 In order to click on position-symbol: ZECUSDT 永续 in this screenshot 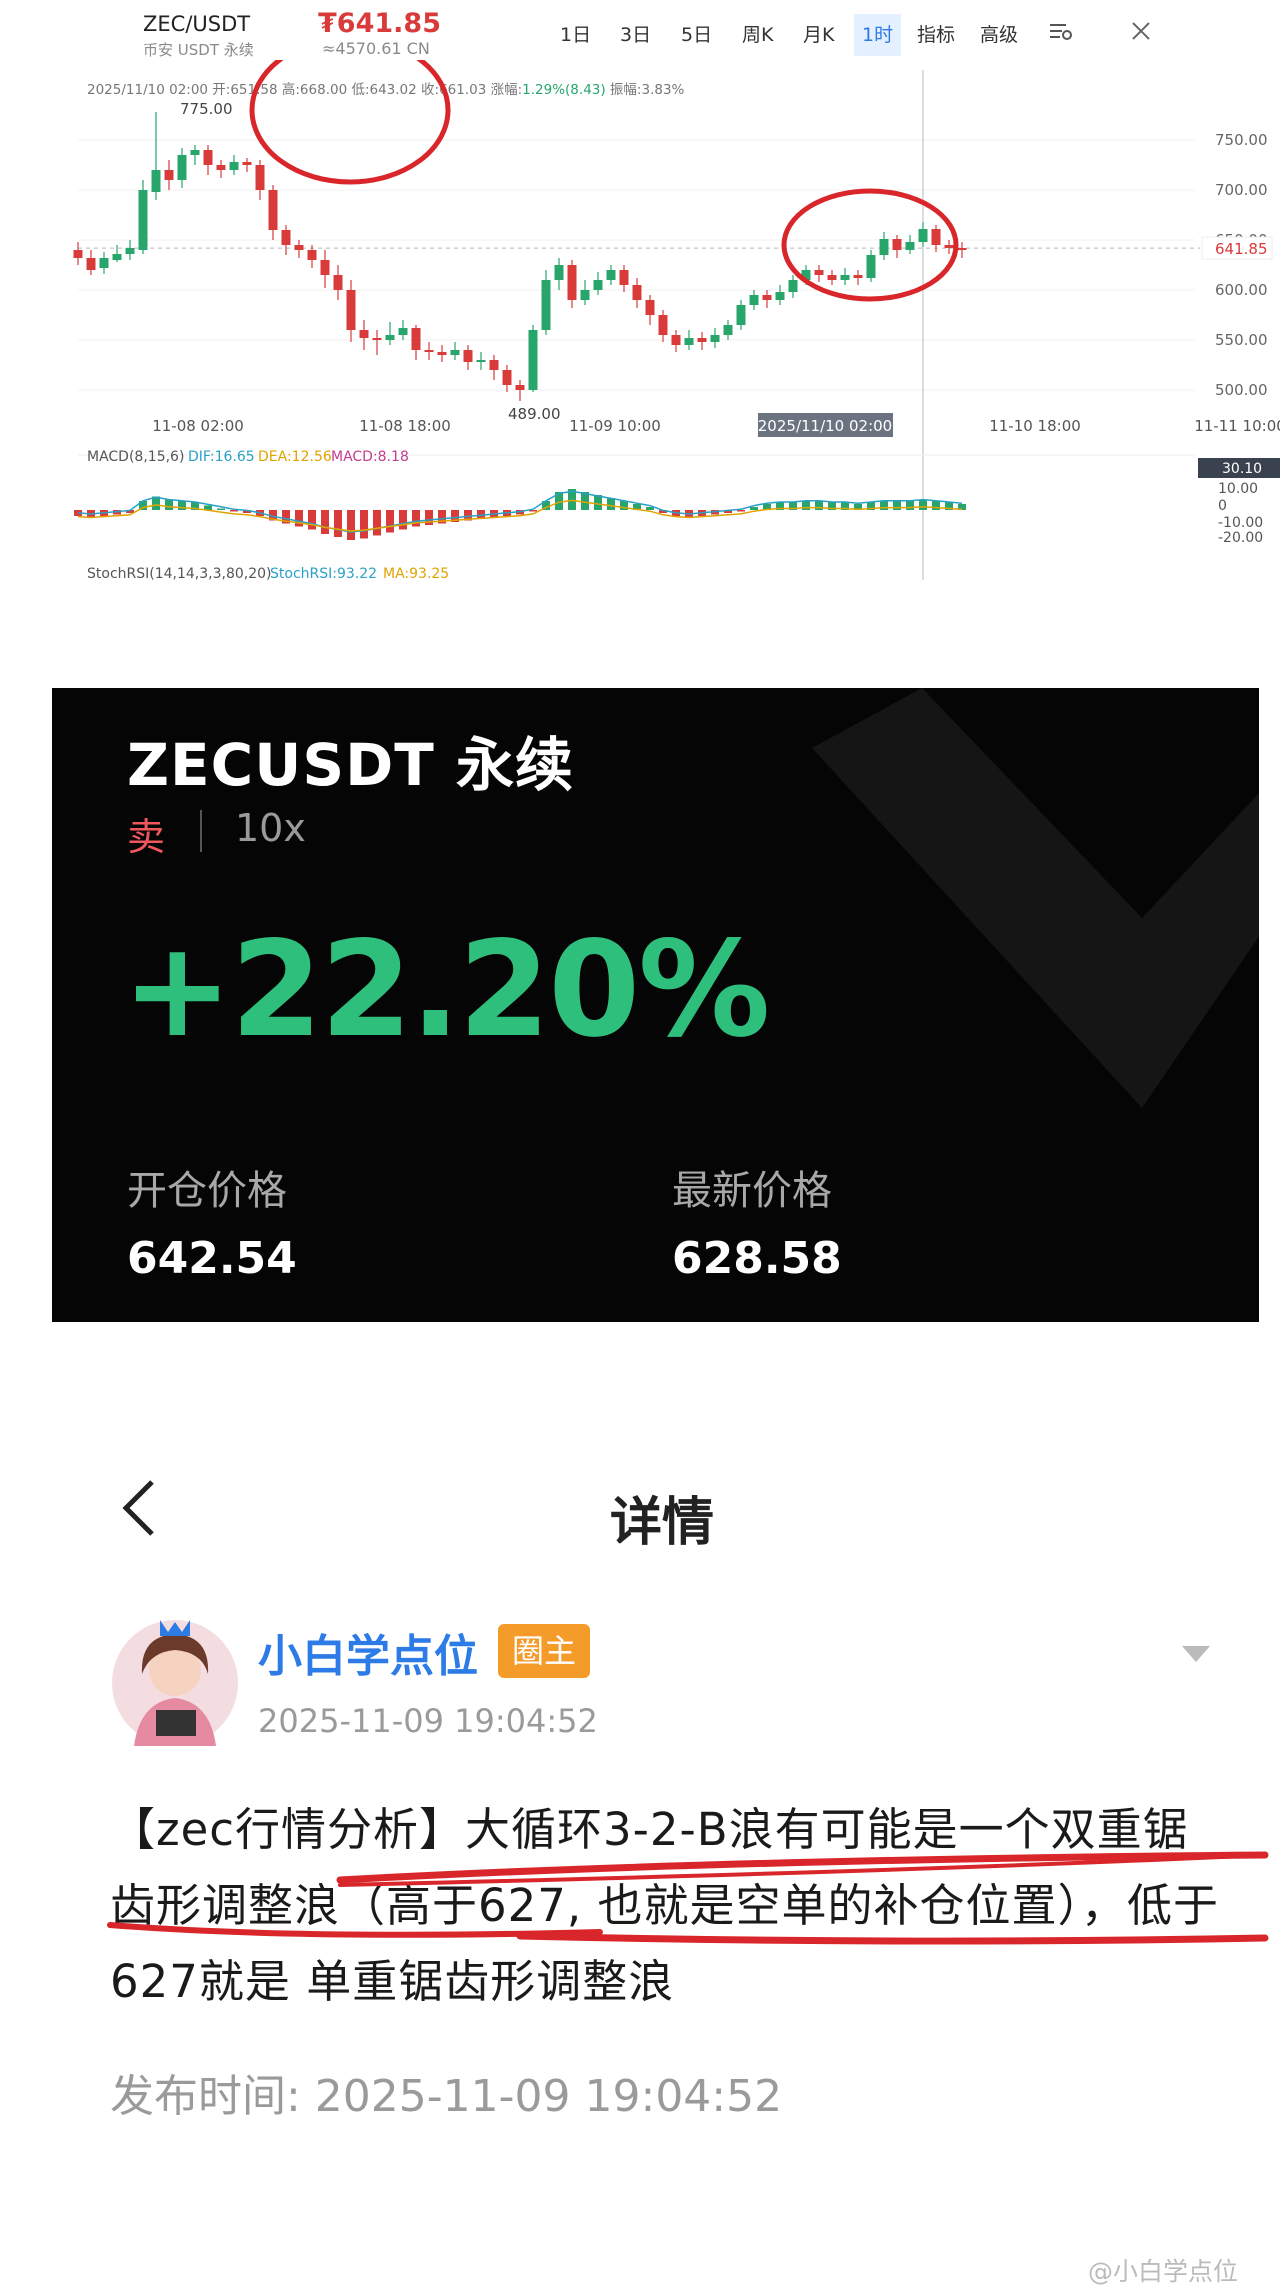, I will do `click(351, 765)`.